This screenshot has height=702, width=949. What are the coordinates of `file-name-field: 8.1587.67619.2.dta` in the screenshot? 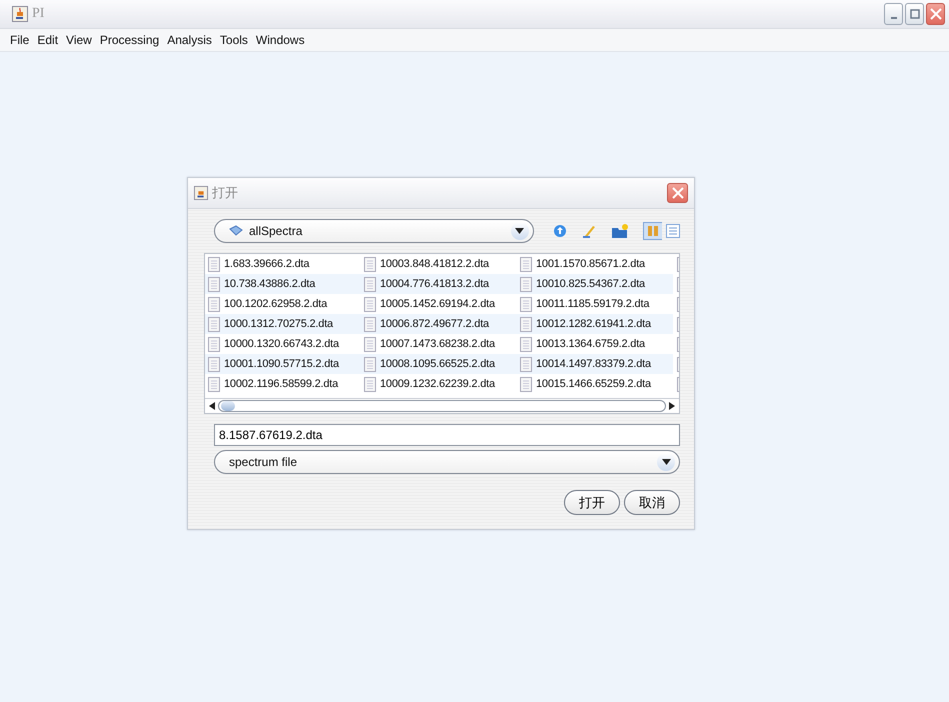 It's located at (447, 435).